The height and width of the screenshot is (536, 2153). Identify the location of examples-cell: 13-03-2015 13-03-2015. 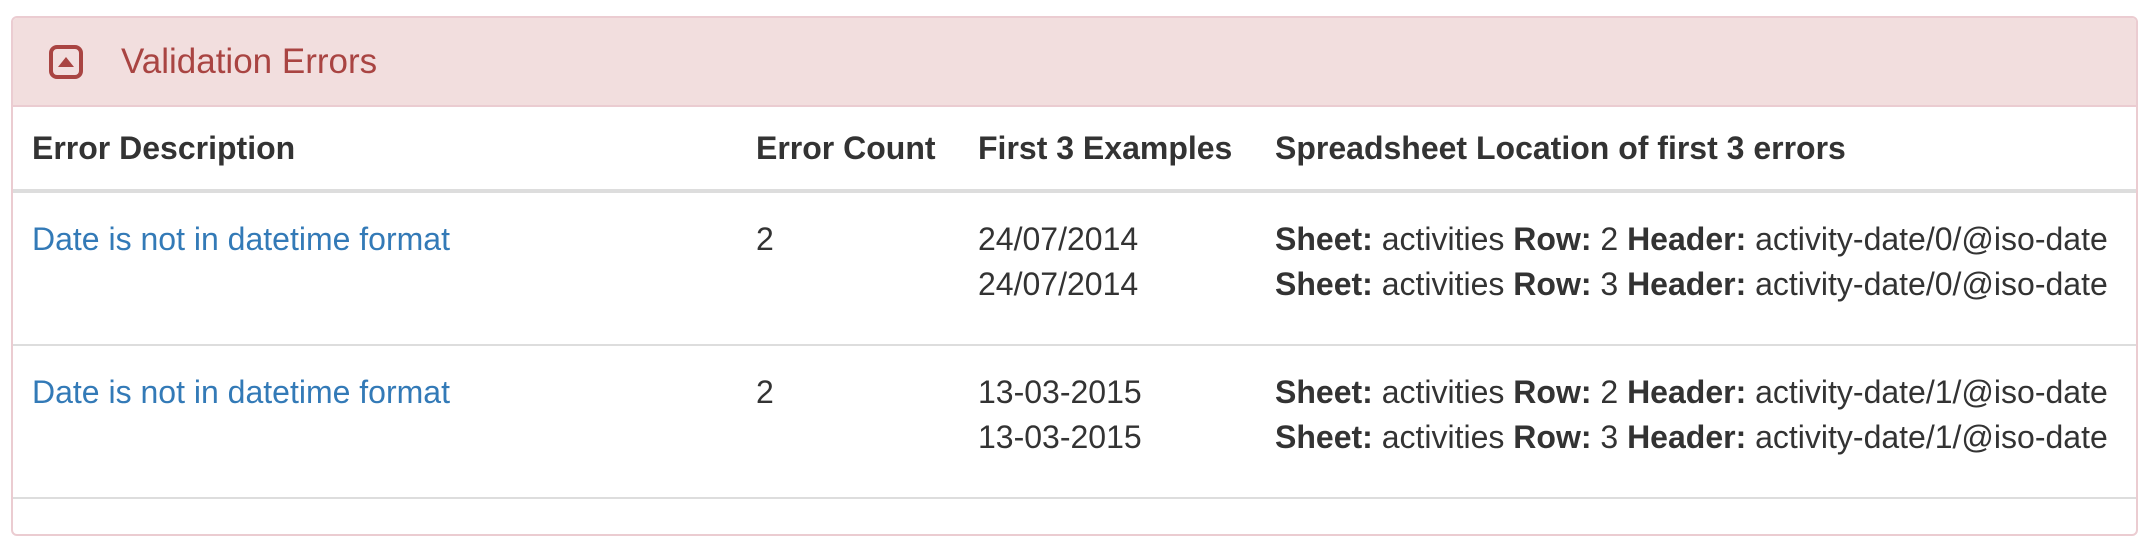
(1107, 422).